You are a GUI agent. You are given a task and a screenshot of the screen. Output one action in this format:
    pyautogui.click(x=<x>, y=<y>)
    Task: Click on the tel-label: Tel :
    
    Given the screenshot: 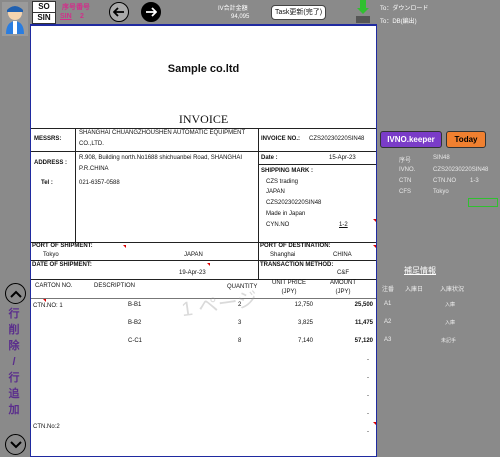 What is the action you would take?
    pyautogui.click(x=47, y=183)
    